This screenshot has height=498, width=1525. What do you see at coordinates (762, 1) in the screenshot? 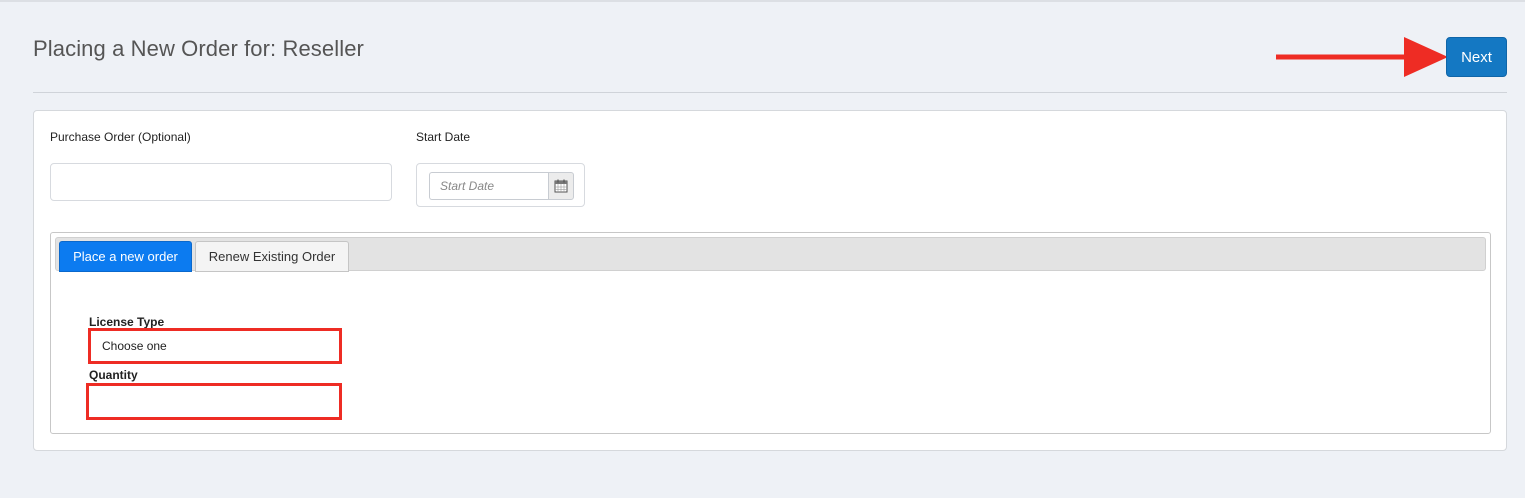
I see `top-border` at bounding box center [762, 1].